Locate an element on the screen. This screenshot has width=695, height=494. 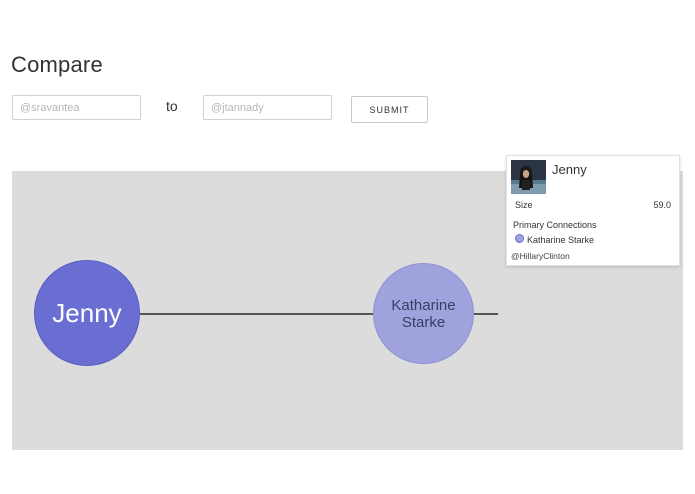
connection-item: Katharine Starke is located at coordinates (560, 240).